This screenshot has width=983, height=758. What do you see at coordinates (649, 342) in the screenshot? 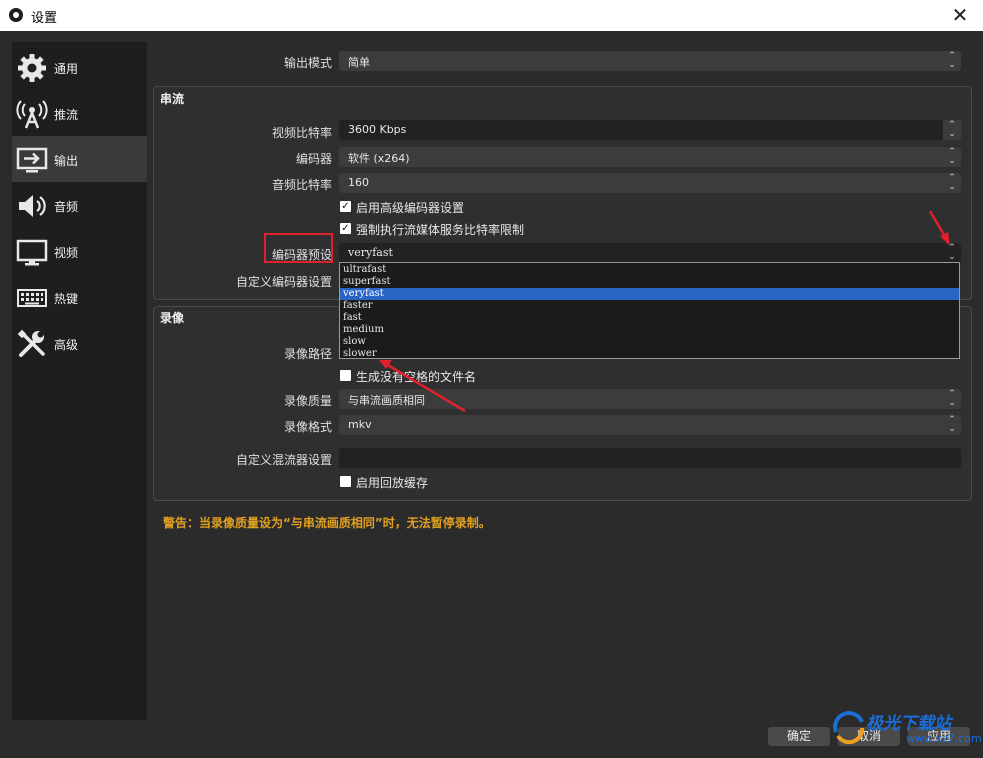
I see `dropdown-option: slow` at bounding box center [649, 342].